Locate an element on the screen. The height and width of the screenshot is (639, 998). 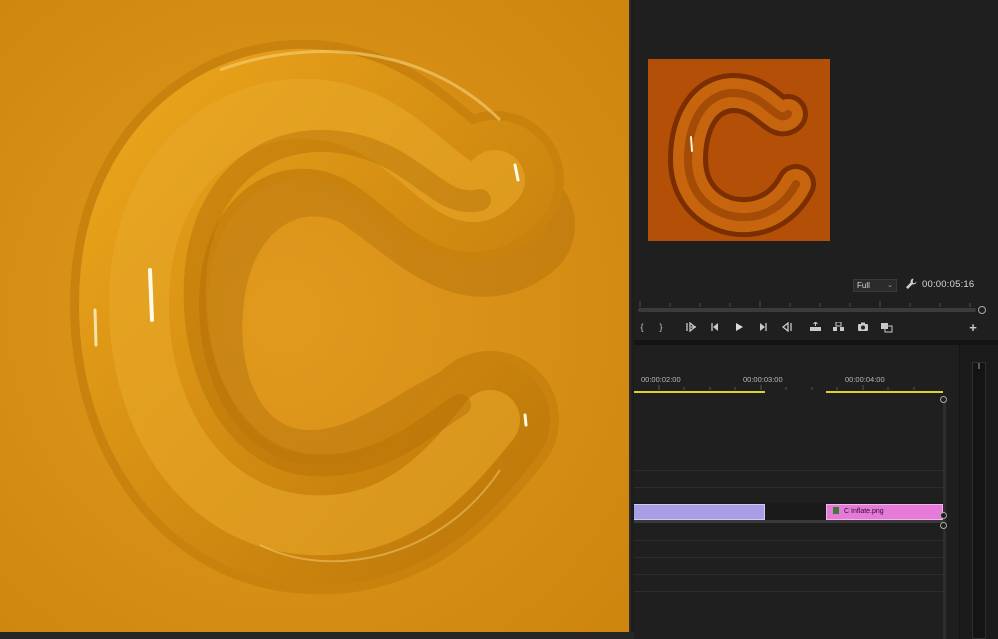
go-to-out-button is located at coordinates (786, 327).